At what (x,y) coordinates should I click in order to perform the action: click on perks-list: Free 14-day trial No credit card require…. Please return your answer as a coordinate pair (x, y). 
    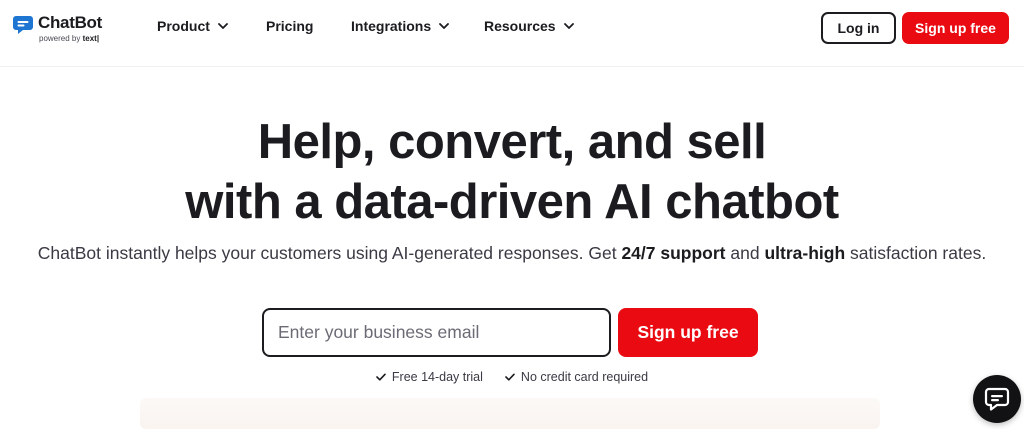
    Looking at the image, I should click on (512, 377).